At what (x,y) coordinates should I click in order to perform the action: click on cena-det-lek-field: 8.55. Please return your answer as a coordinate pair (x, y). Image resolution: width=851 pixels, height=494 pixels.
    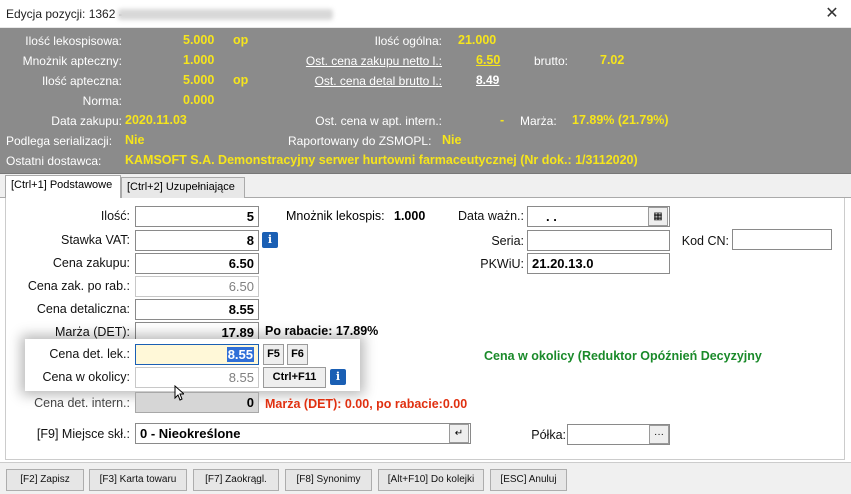
    Looking at the image, I should click on (197, 354).